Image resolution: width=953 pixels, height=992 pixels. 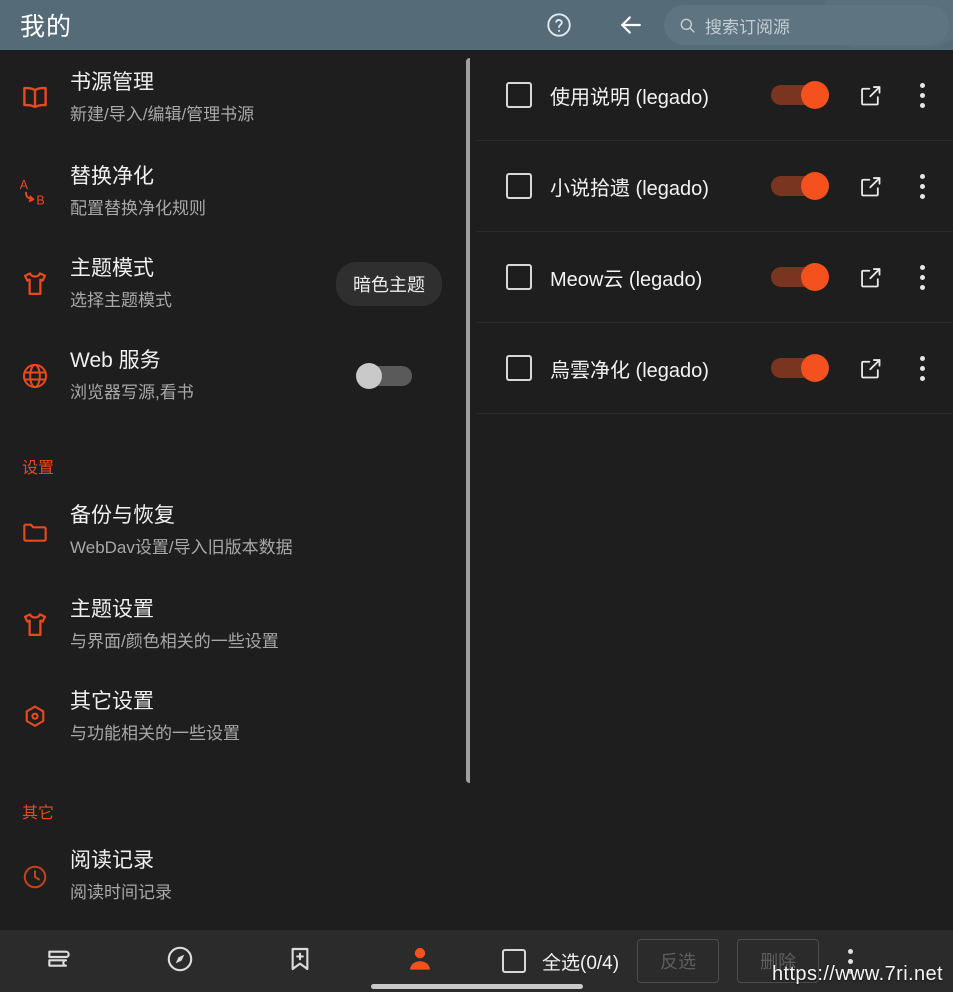 What do you see at coordinates (38, 813) in the screenshot?
I see `section-label-other: 其它` at bounding box center [38, 813].